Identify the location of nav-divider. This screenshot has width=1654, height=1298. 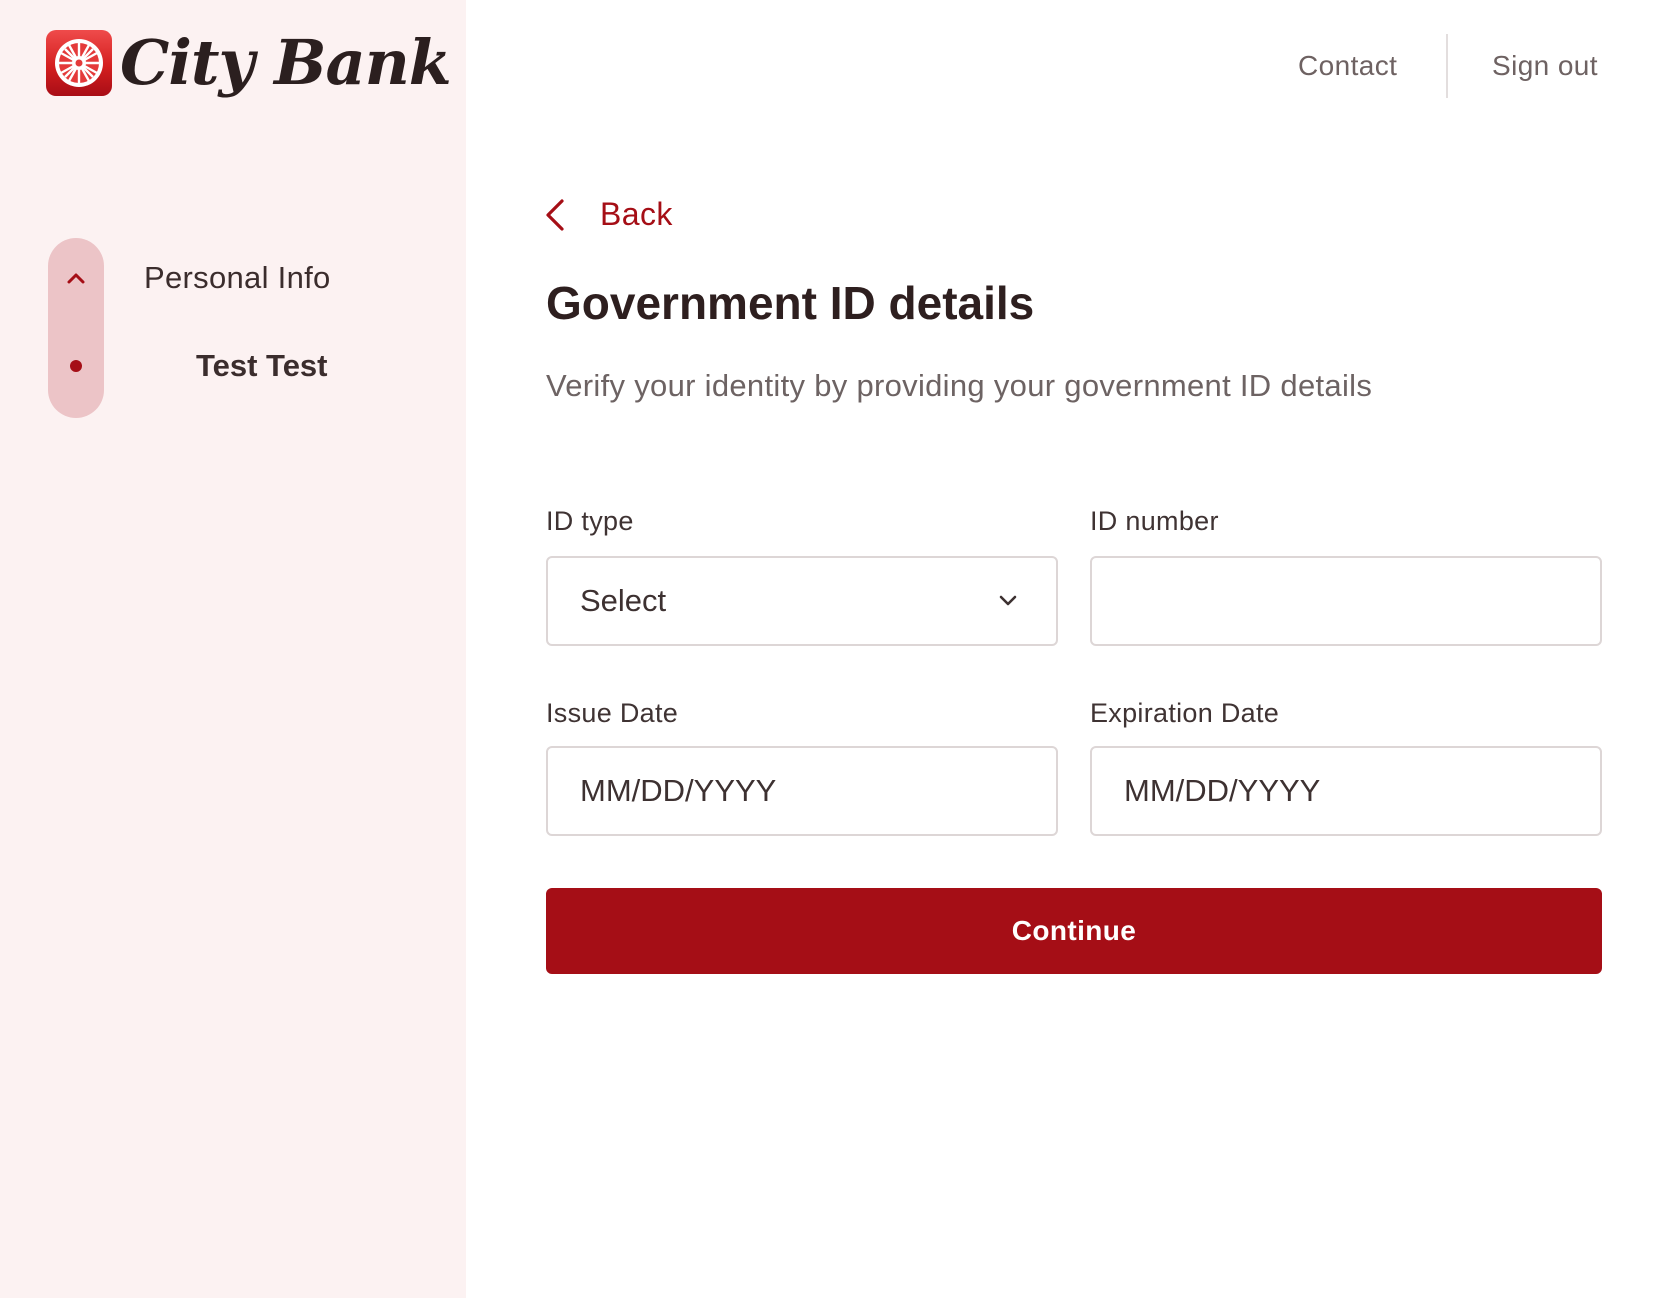
(1447, 66).